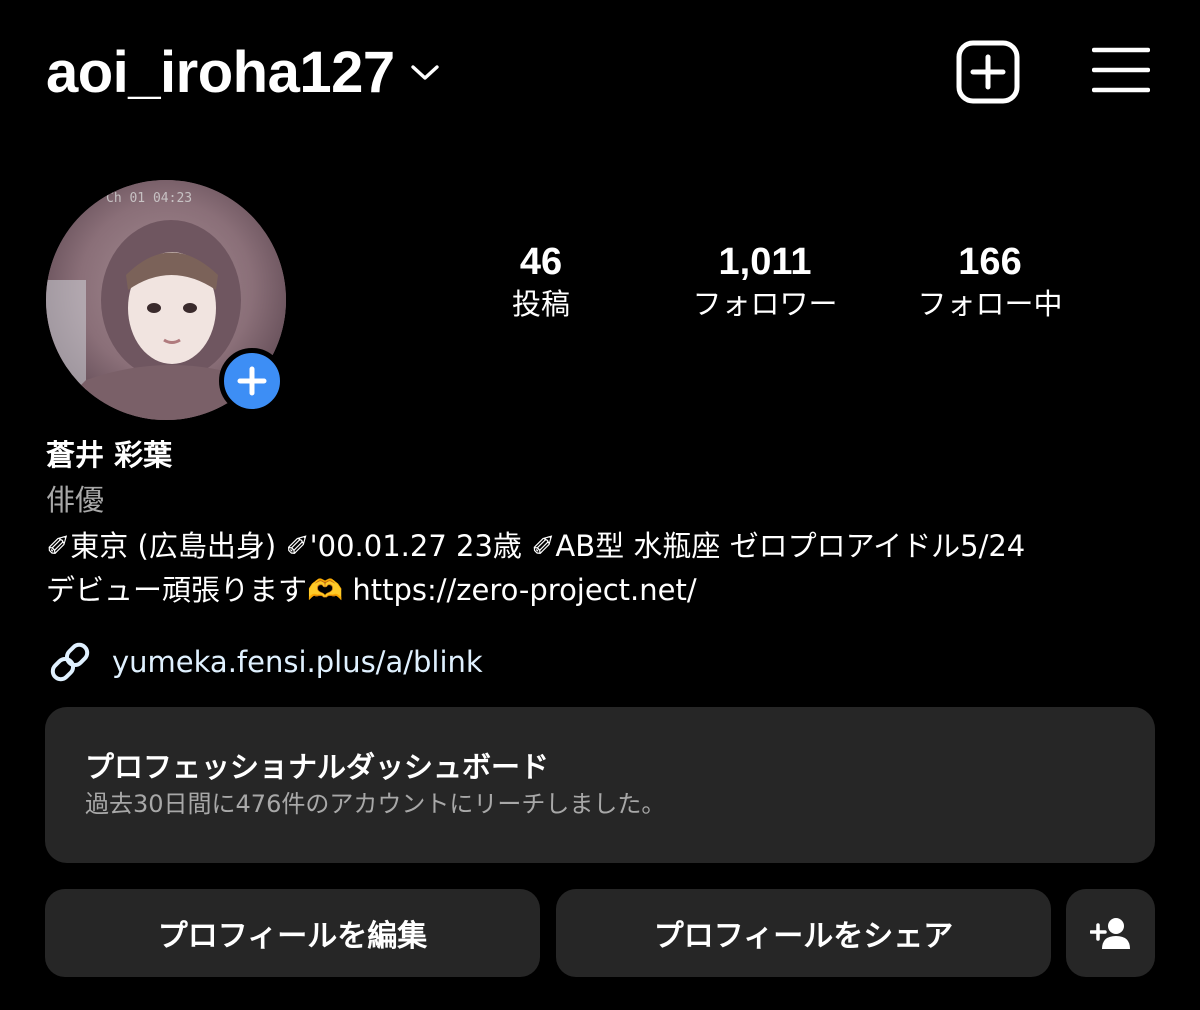 The width and height of the screenshot is (1200, 1010). Describe the element at coordinates (375, 804) in the screenshot. I see `dashboard-subtitle: 過去30日間に476件のアカウントにリーチしました。` at that location.